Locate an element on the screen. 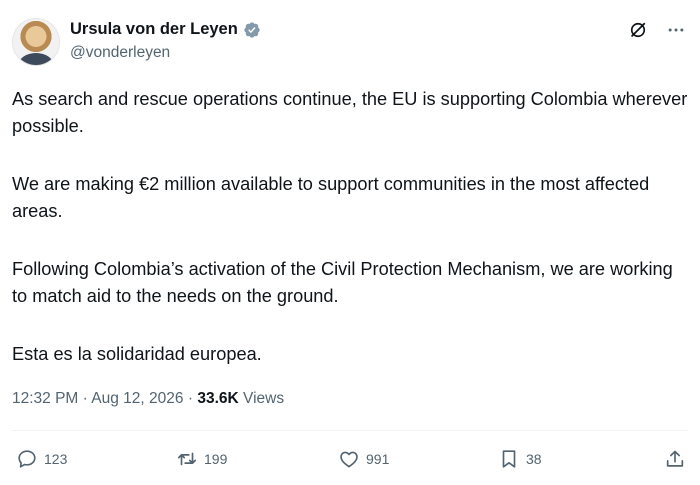 The image size is (700, 485). share-button is located at coordinates (675, 459).